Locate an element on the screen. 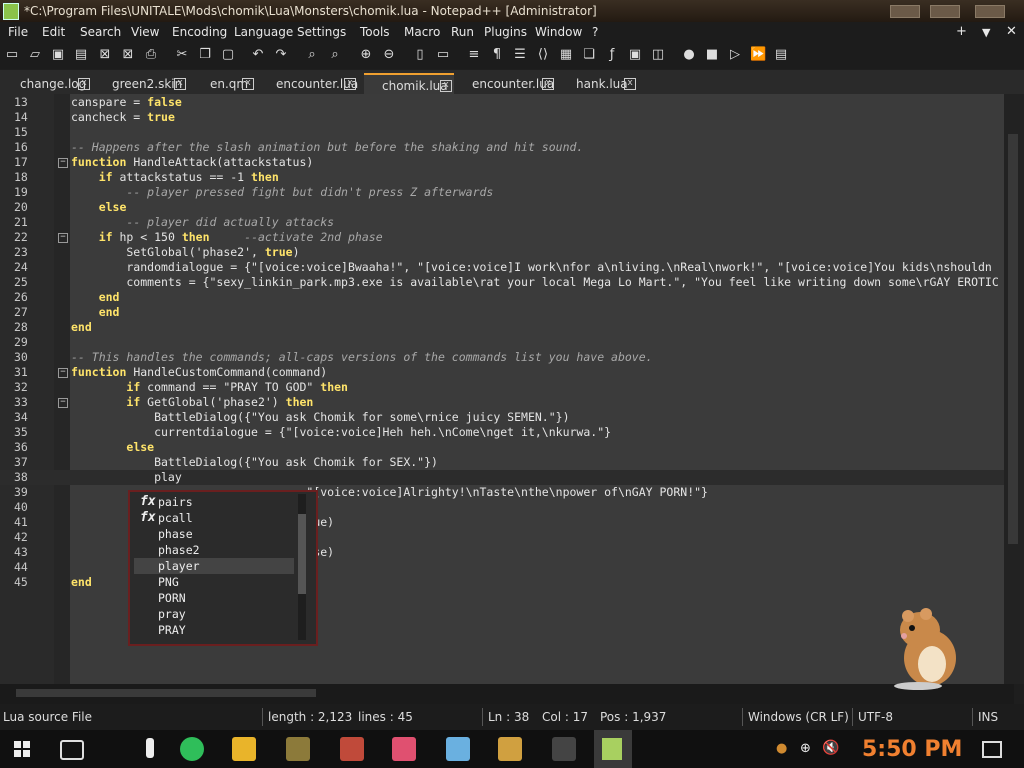 This screenshot has width=1024, height=768. autocomplete-item: PNG is located at coordinates (214, 582).